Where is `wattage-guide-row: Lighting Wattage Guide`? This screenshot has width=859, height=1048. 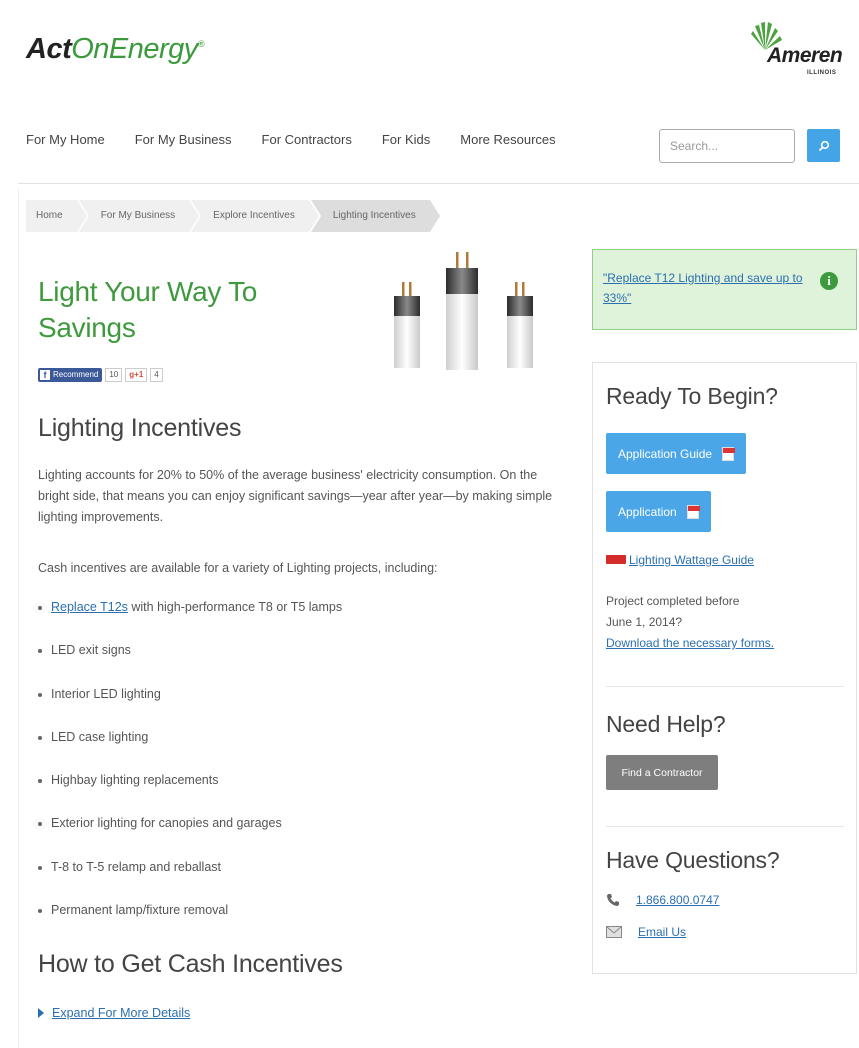
wattage-guide-row: Lighting Wattage Guide is located at coordinates (680, 560).